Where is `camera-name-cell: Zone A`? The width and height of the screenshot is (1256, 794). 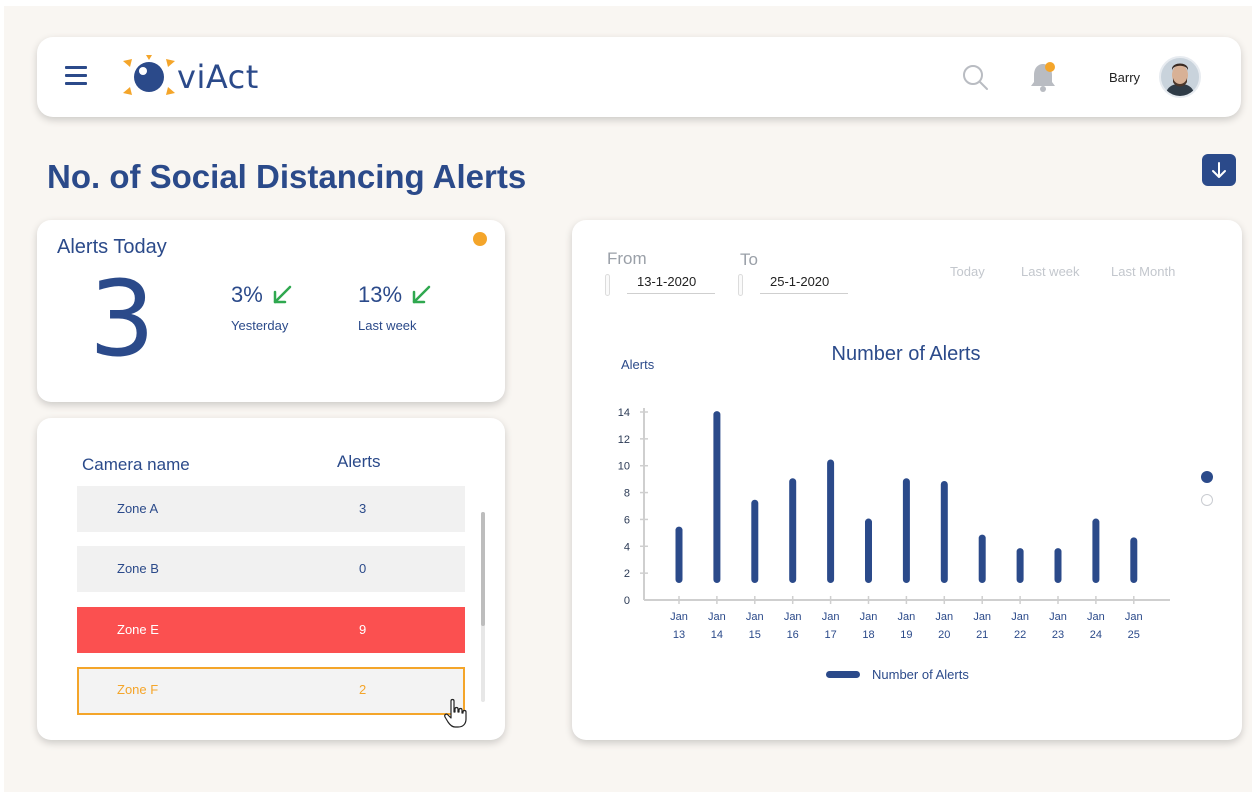
camera-name-cell: Zone A is located at coordinates (138, 508).